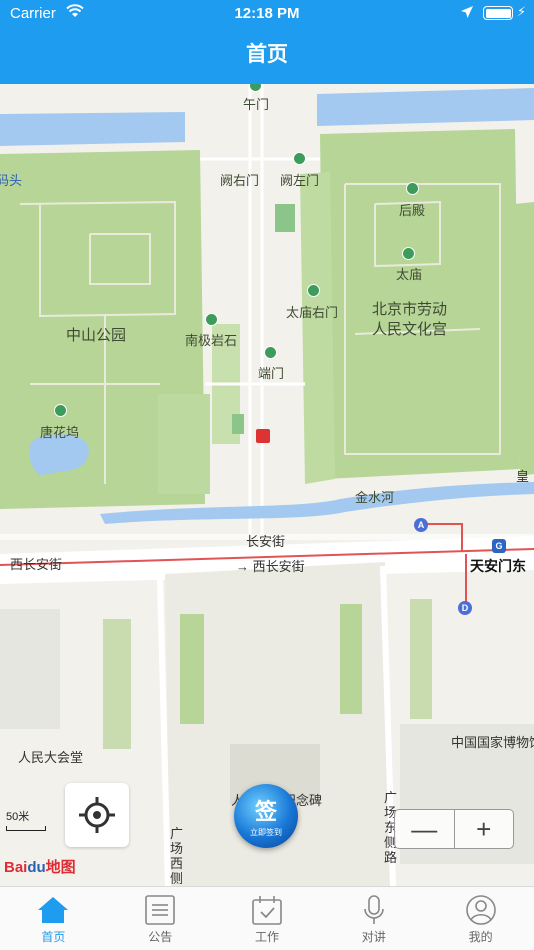 This screenshot has width=534, height=950. I want to click on metro-exit-d: D, so click(465, 608).